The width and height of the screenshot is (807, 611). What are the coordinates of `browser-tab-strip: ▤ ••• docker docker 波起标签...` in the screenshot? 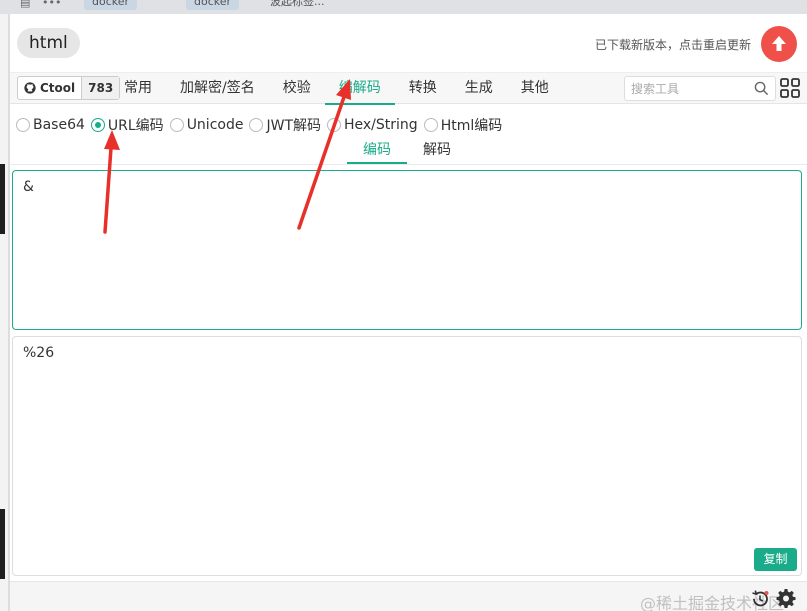 It's located at (403, 7).